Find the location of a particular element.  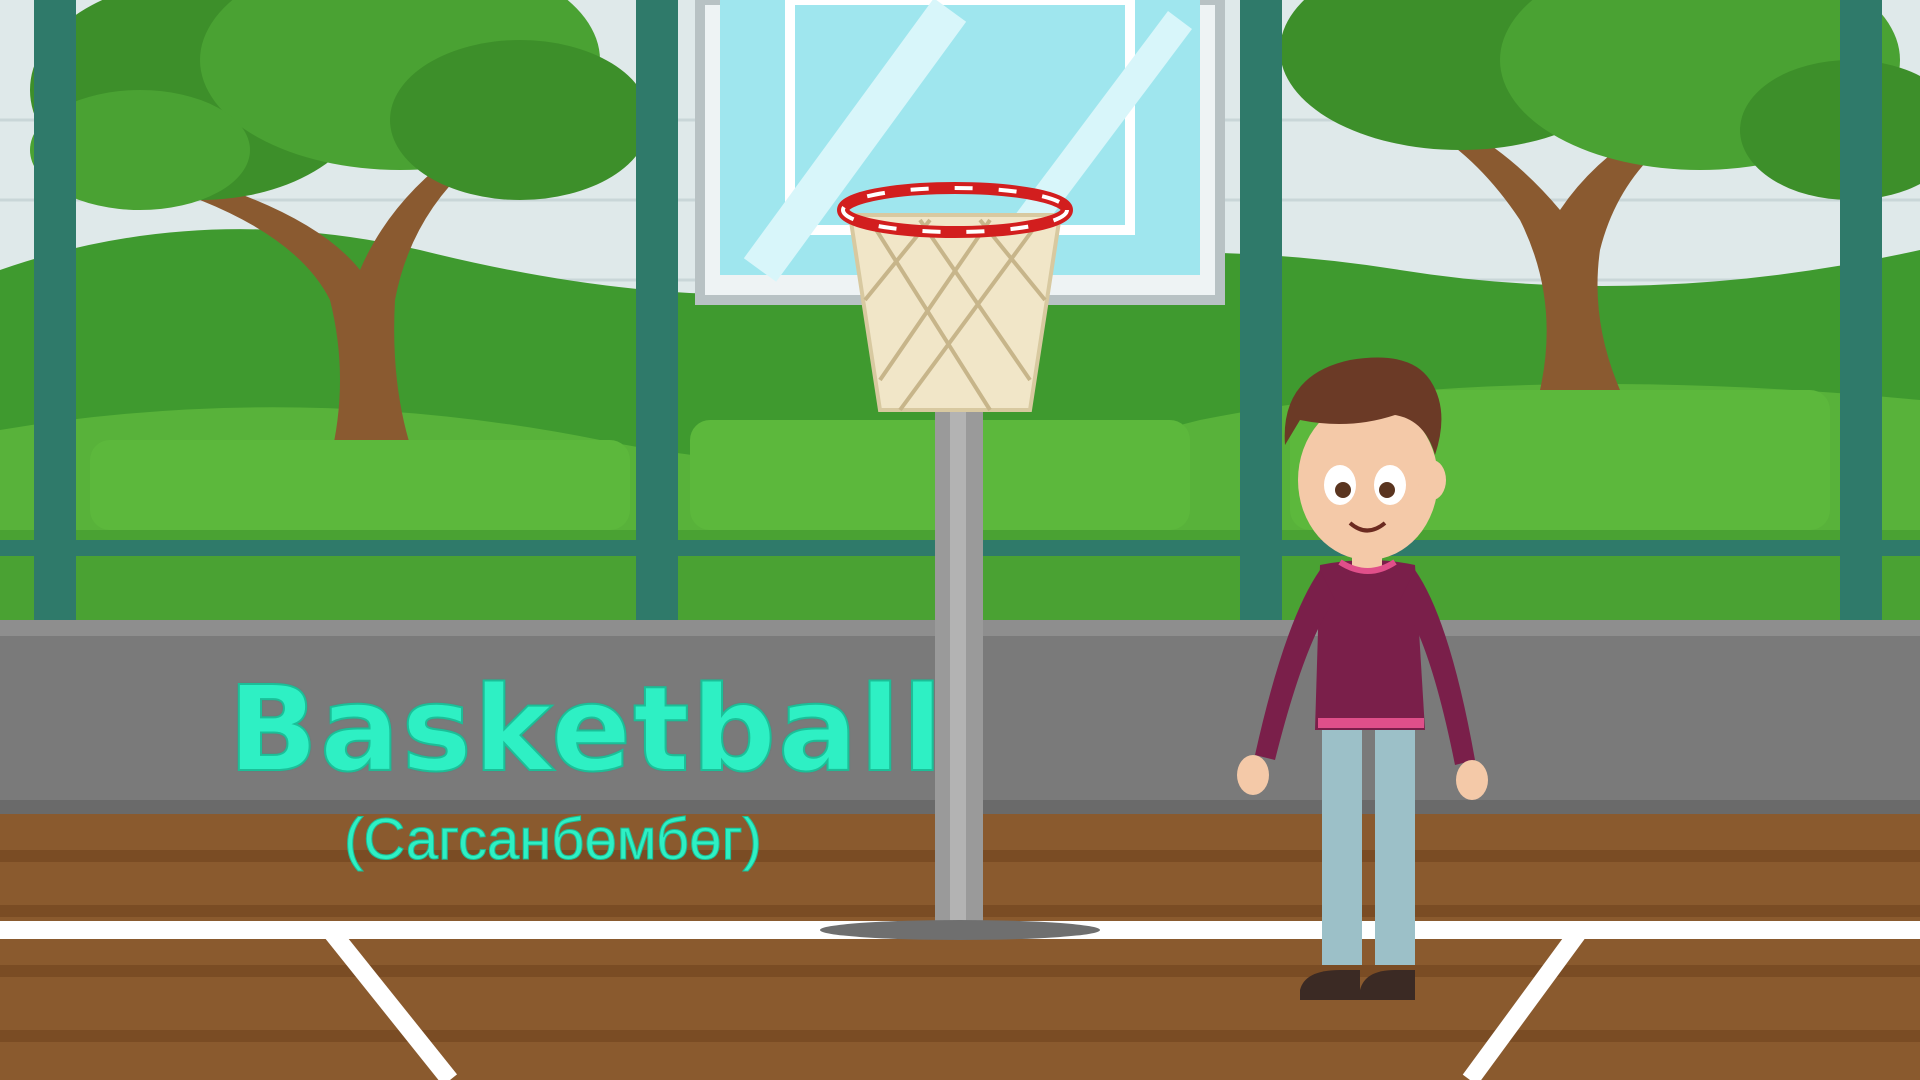

caption-translation: (Сагсанбөмбөг) is located at coordinates (553, 840).